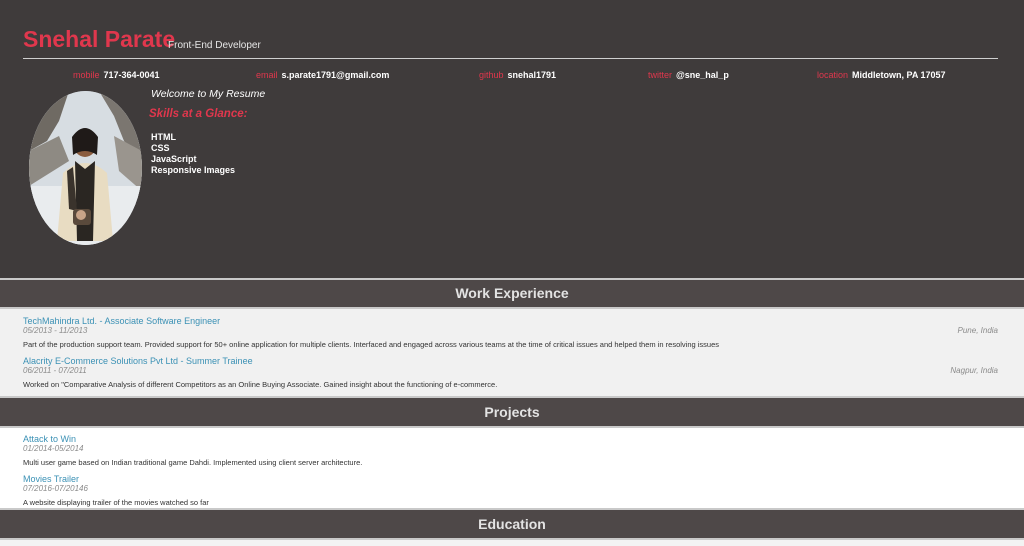  Describe the element at coordinates (193, 170) in the screenshot. I see `skill-item: Responsive Images` at that location.